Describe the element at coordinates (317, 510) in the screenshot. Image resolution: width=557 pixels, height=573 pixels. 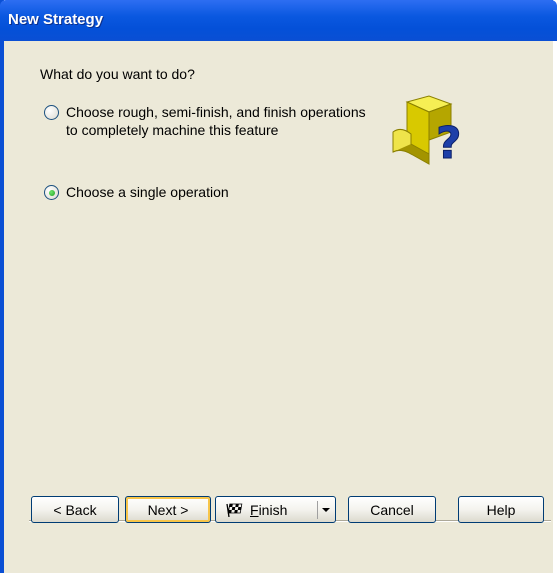
I see `finish-split-divider` at that location.